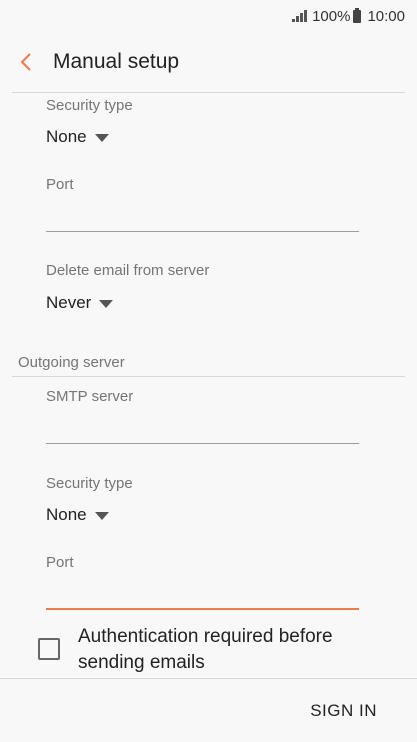 Image resolution: width=417 pixels, height=742 pixels. I want to click on authentication-label-line1: Authentication required before, so click(205, 636).